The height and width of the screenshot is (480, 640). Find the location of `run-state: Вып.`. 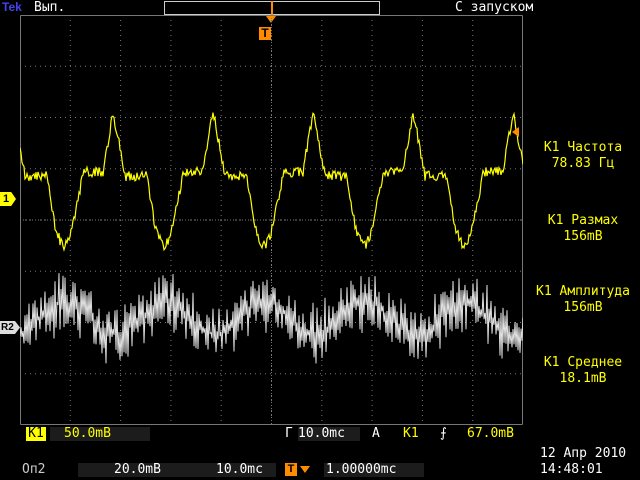

run-state: Вып. is located at coordinates (49, 7).